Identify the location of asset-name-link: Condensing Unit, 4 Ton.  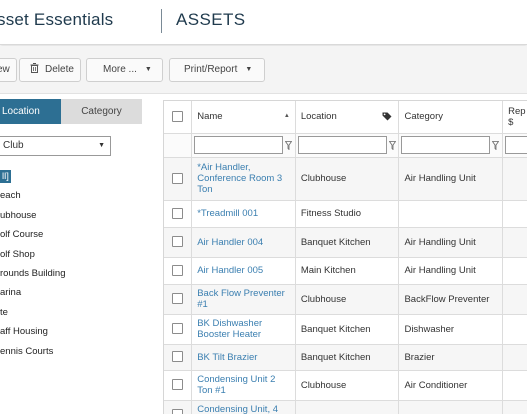
(237, 409).